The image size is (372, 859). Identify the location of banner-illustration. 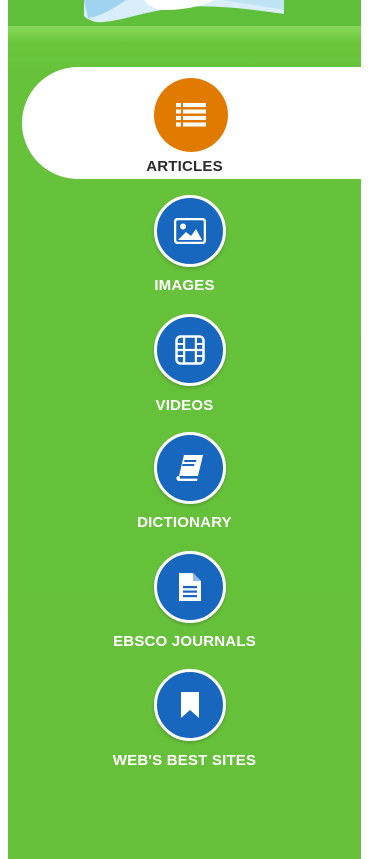
(184, 11).